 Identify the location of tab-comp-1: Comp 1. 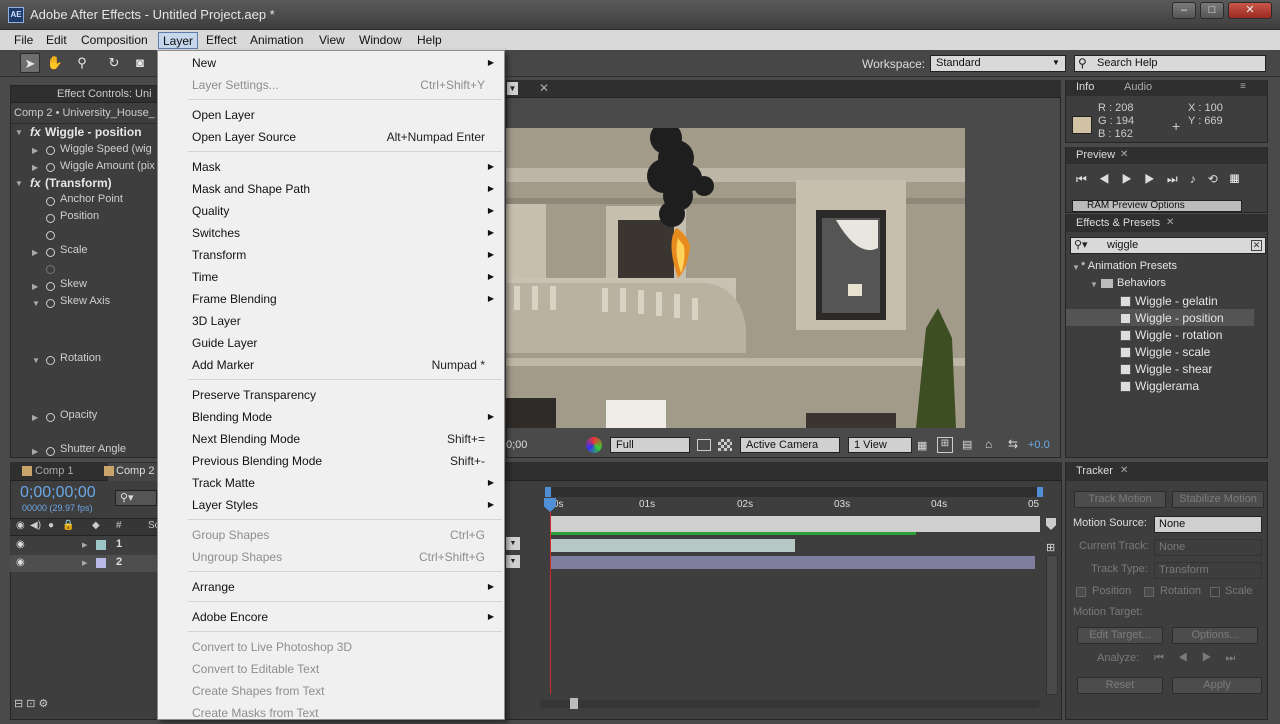
(54, 471).